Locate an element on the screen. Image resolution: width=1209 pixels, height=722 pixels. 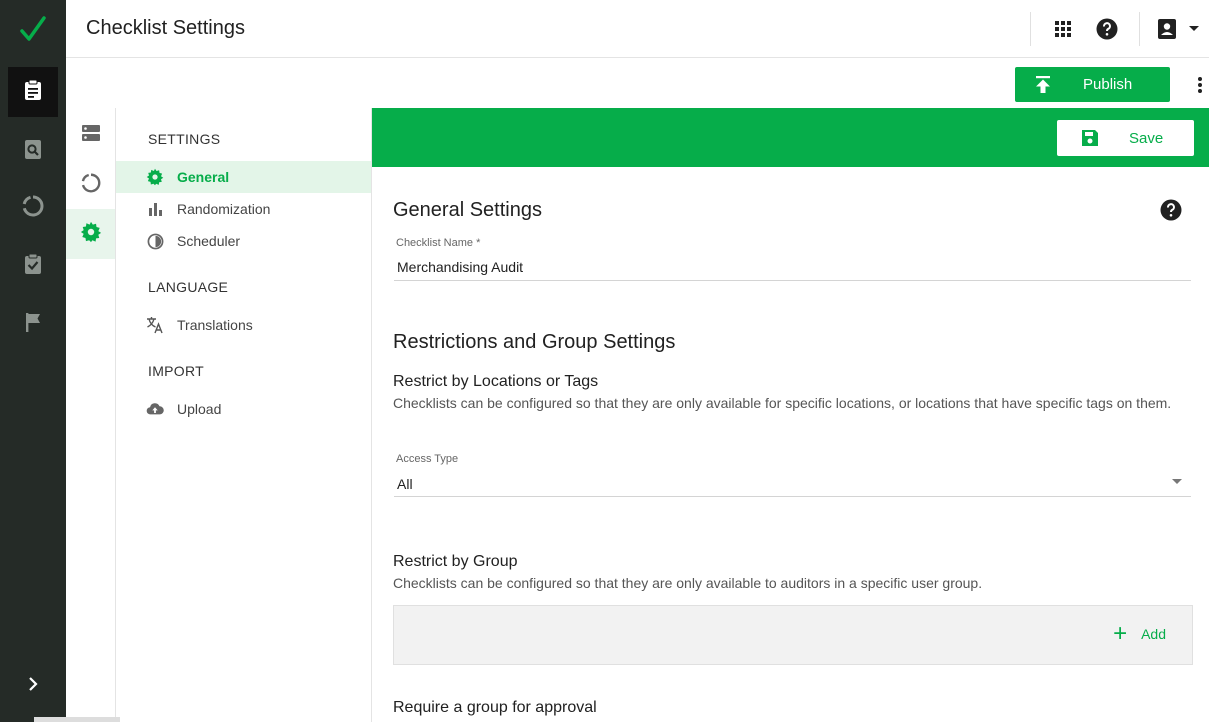
general-settings-title: General Settings is located at coordinates (467, 210).